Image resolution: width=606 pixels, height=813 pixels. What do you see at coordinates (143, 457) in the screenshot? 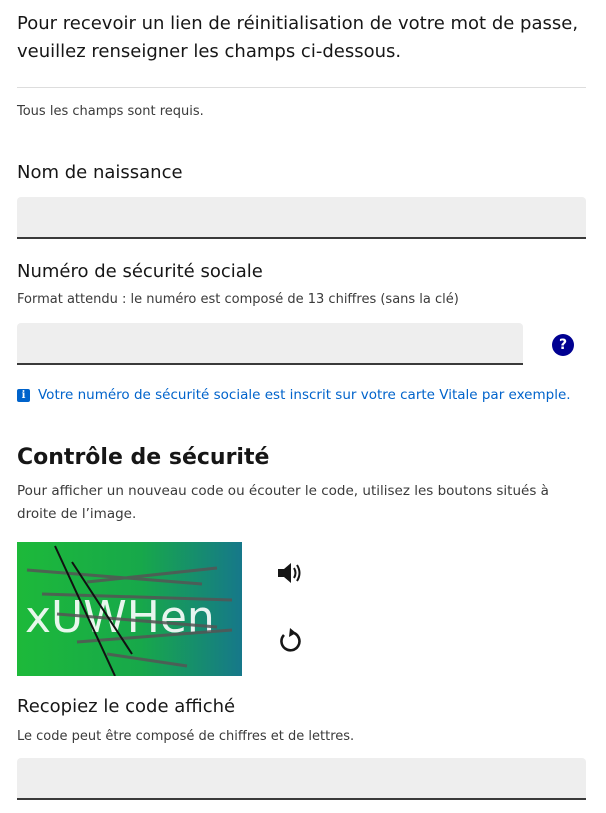
I see `security-title: Contrôle de sécurité` at bounding box center [143, 457].